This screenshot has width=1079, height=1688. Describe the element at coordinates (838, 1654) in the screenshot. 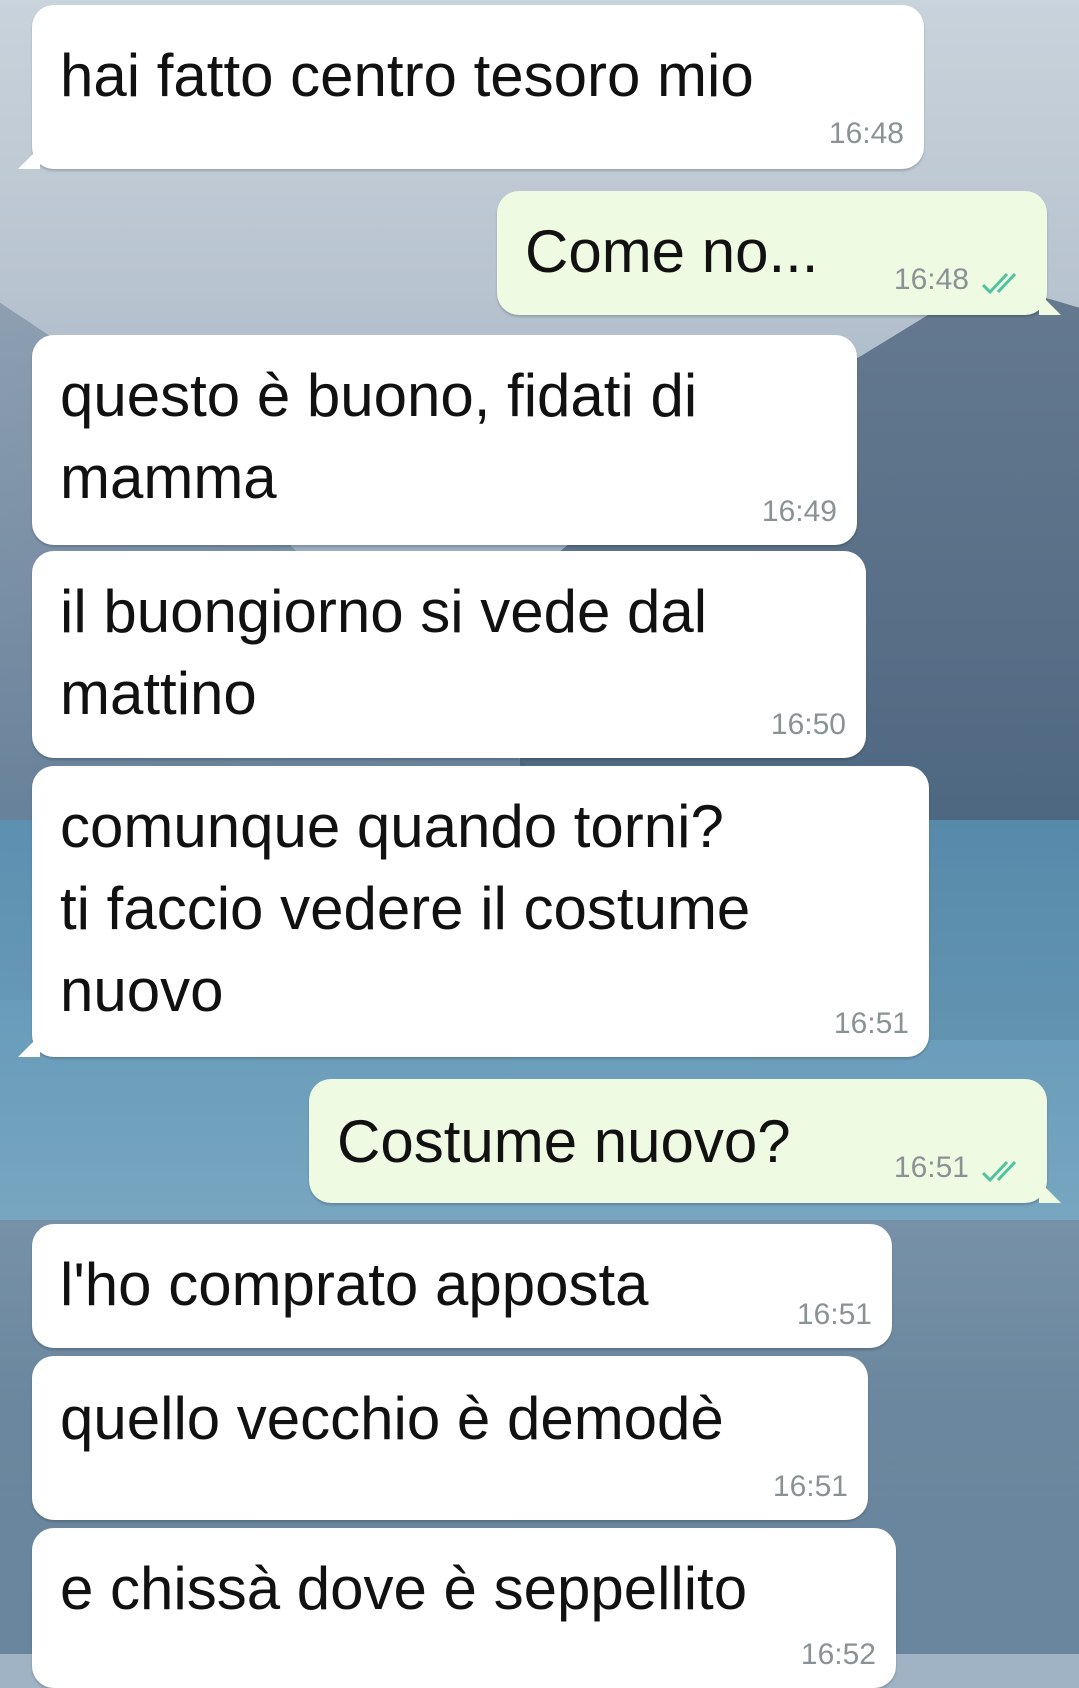

I see `message-timestamp: 16:52` at that location.